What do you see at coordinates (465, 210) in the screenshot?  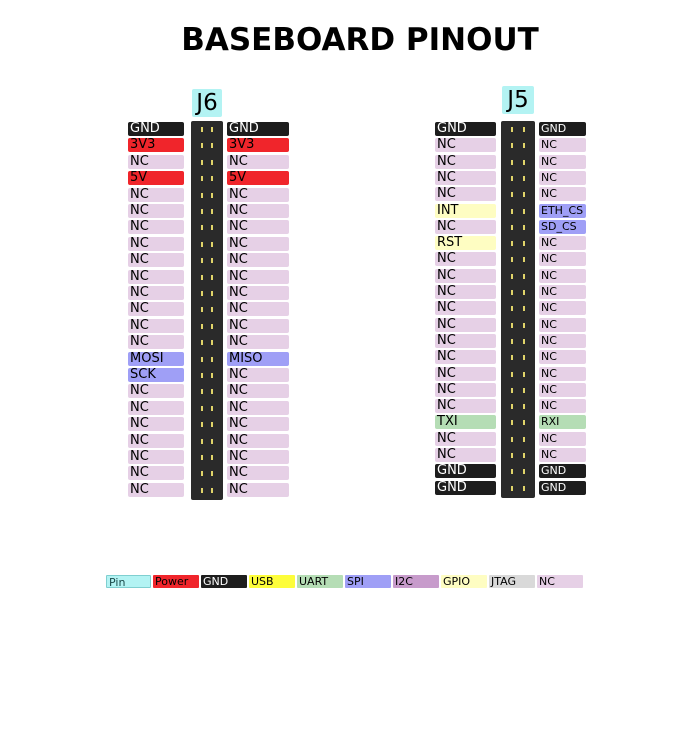 I see `pin-label: INT` at bounding box center [465, 210].